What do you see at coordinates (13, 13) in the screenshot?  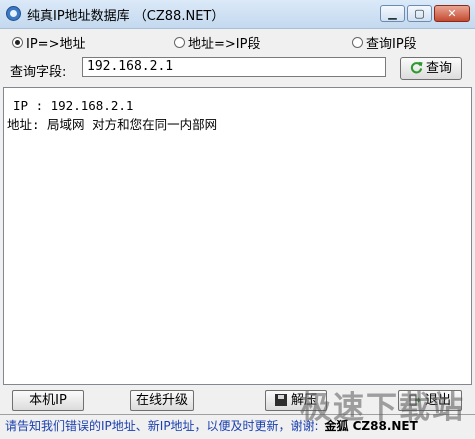 I see `app-icon` at bounding box center [13, 13].